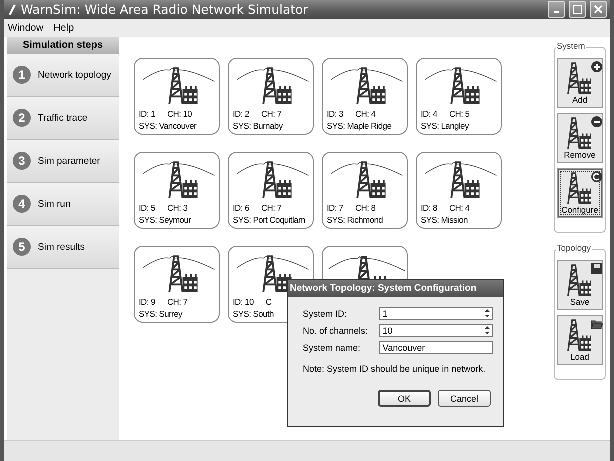 This screenshot has height=461, width=614. I want to click on minimize-button, so click(556, 9).